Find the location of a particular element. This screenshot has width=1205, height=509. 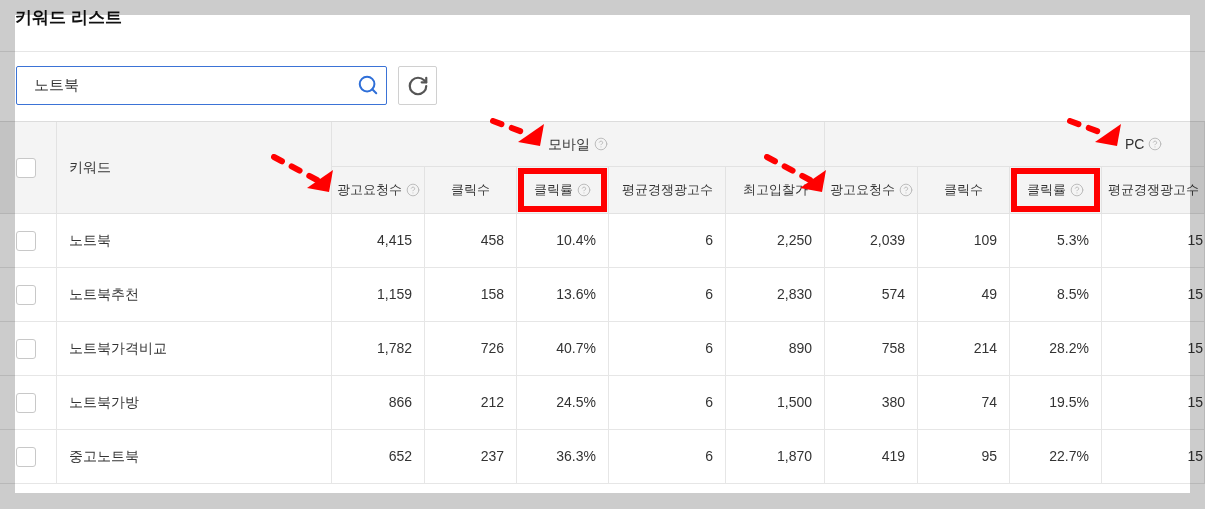

table-cell-text: 22.7% is located at coordinates (1069, 456).